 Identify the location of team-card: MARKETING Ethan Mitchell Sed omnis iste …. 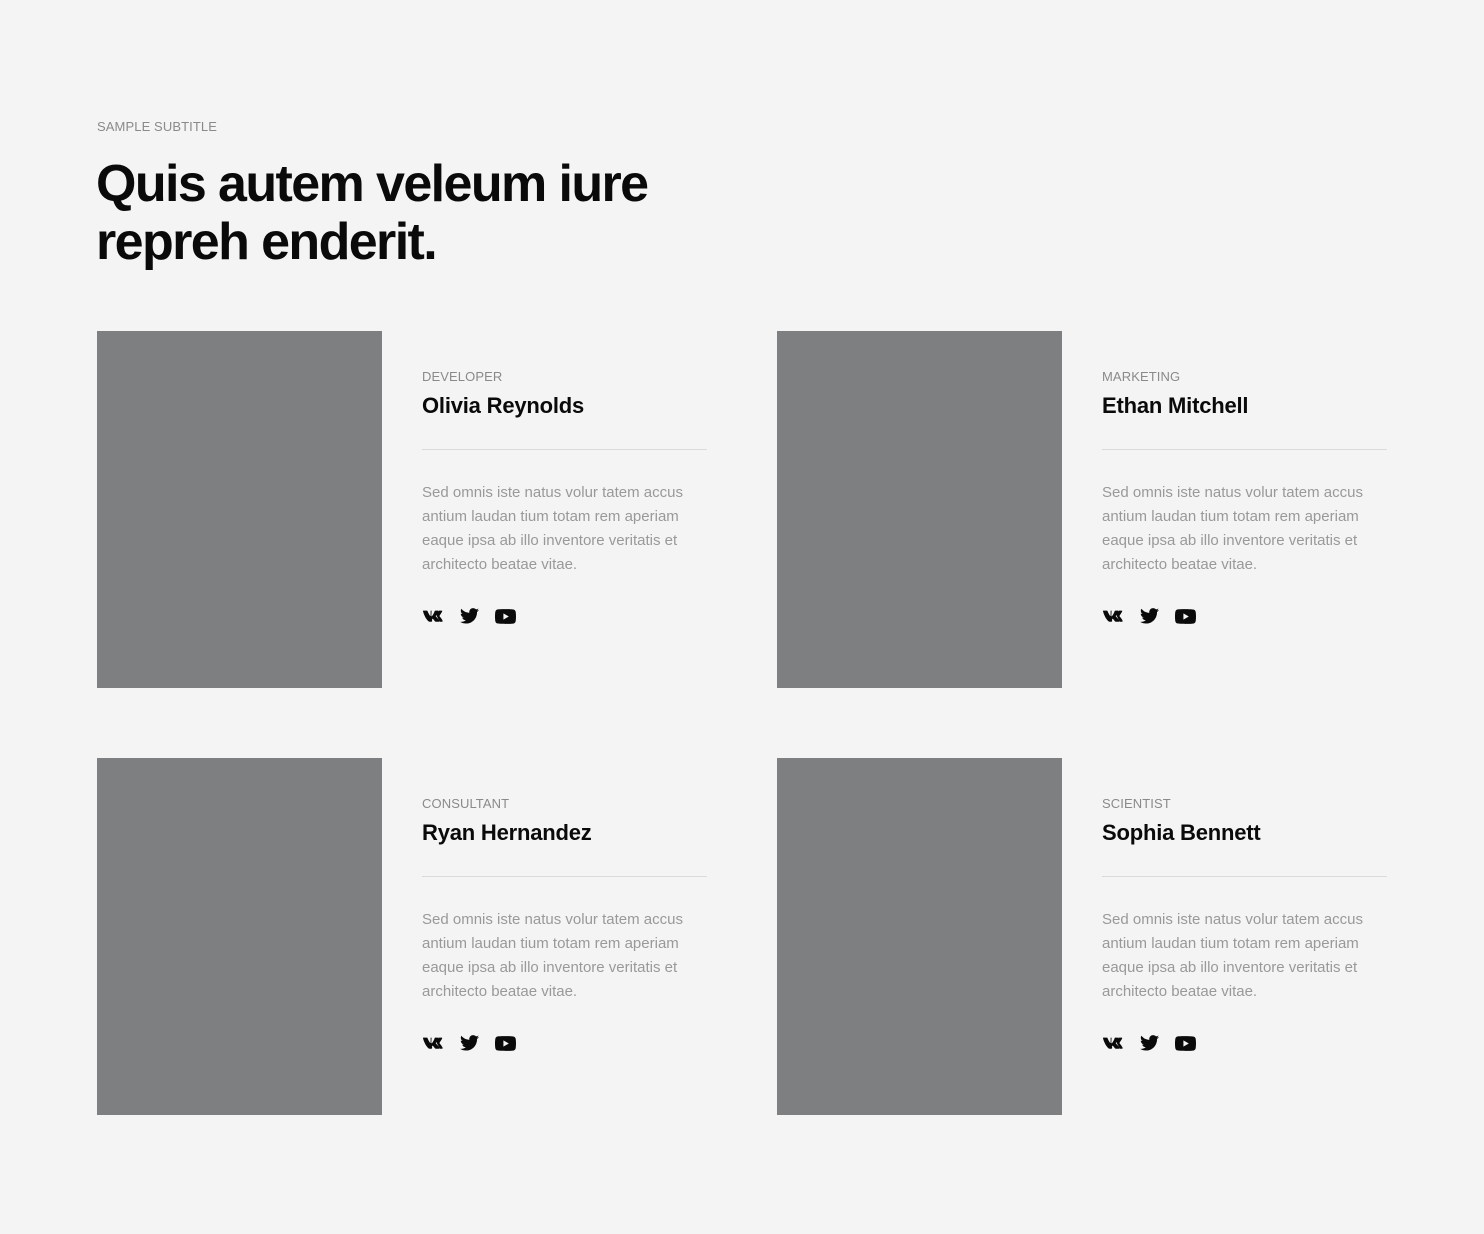
(1082, 509).